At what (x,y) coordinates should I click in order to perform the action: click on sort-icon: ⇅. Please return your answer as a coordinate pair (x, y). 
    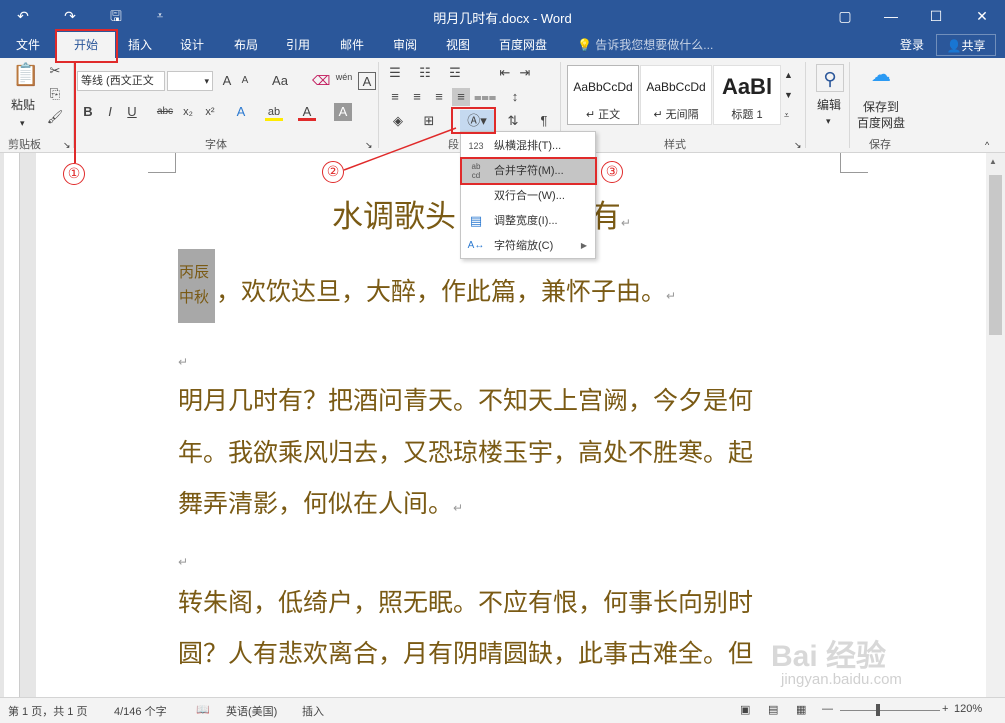
    Looking at the image, I should click on (513, 121).